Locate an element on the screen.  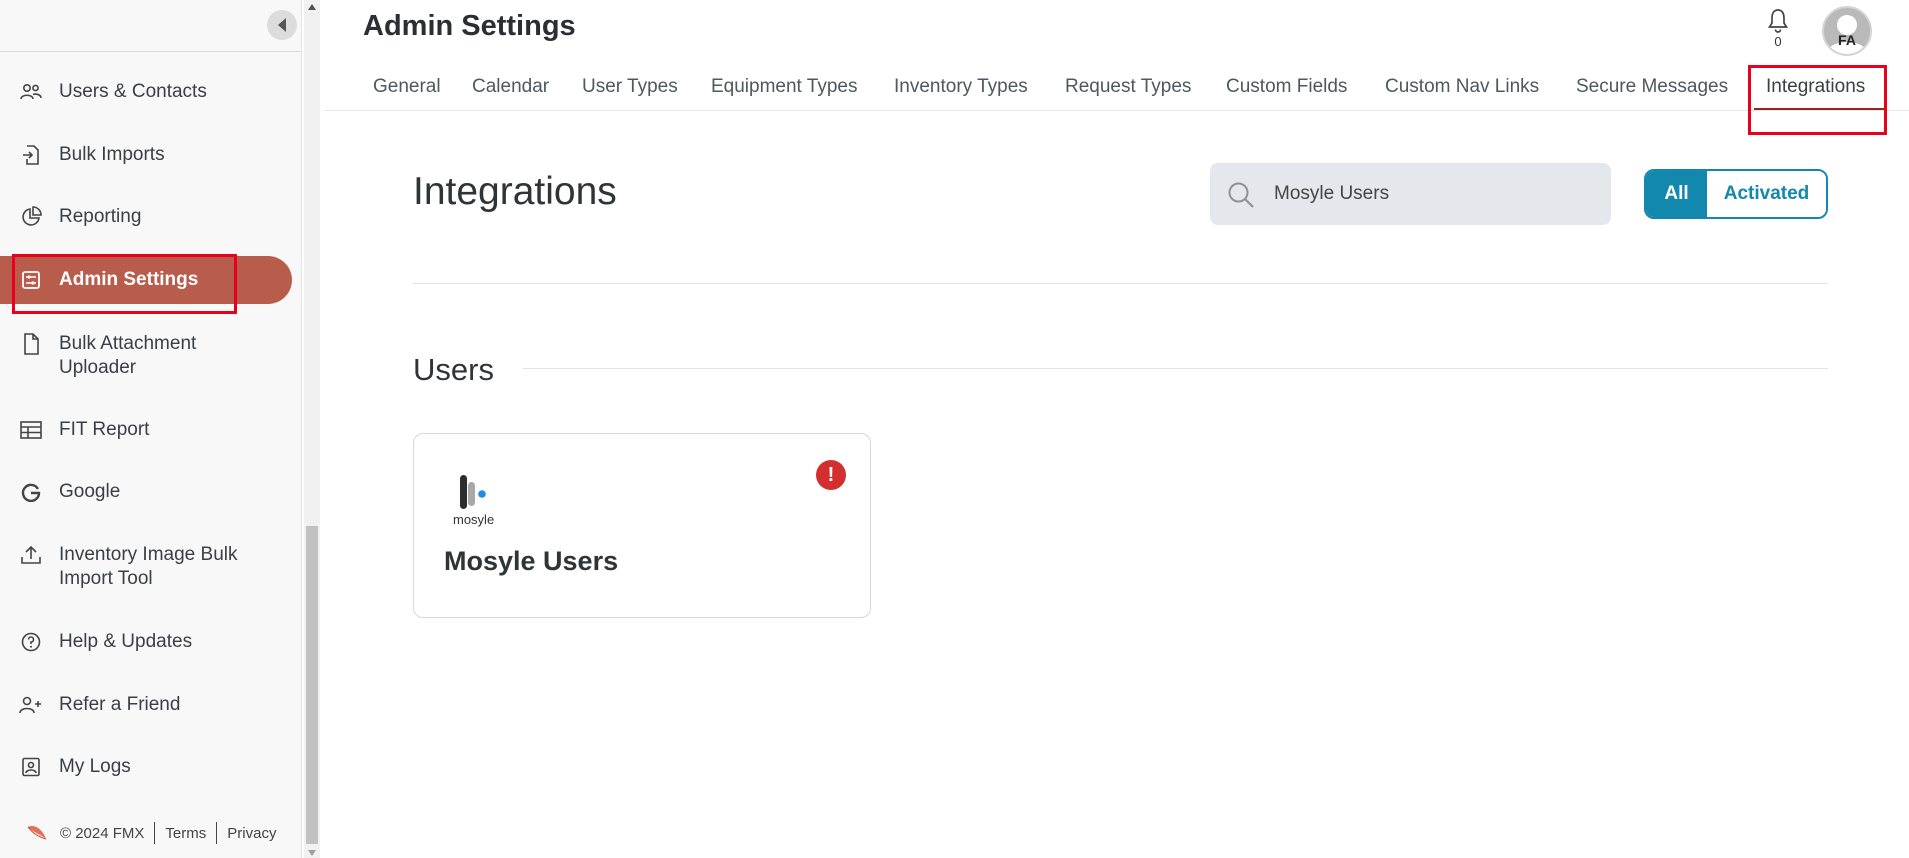
search-box is located at coordinates (1410, 194).